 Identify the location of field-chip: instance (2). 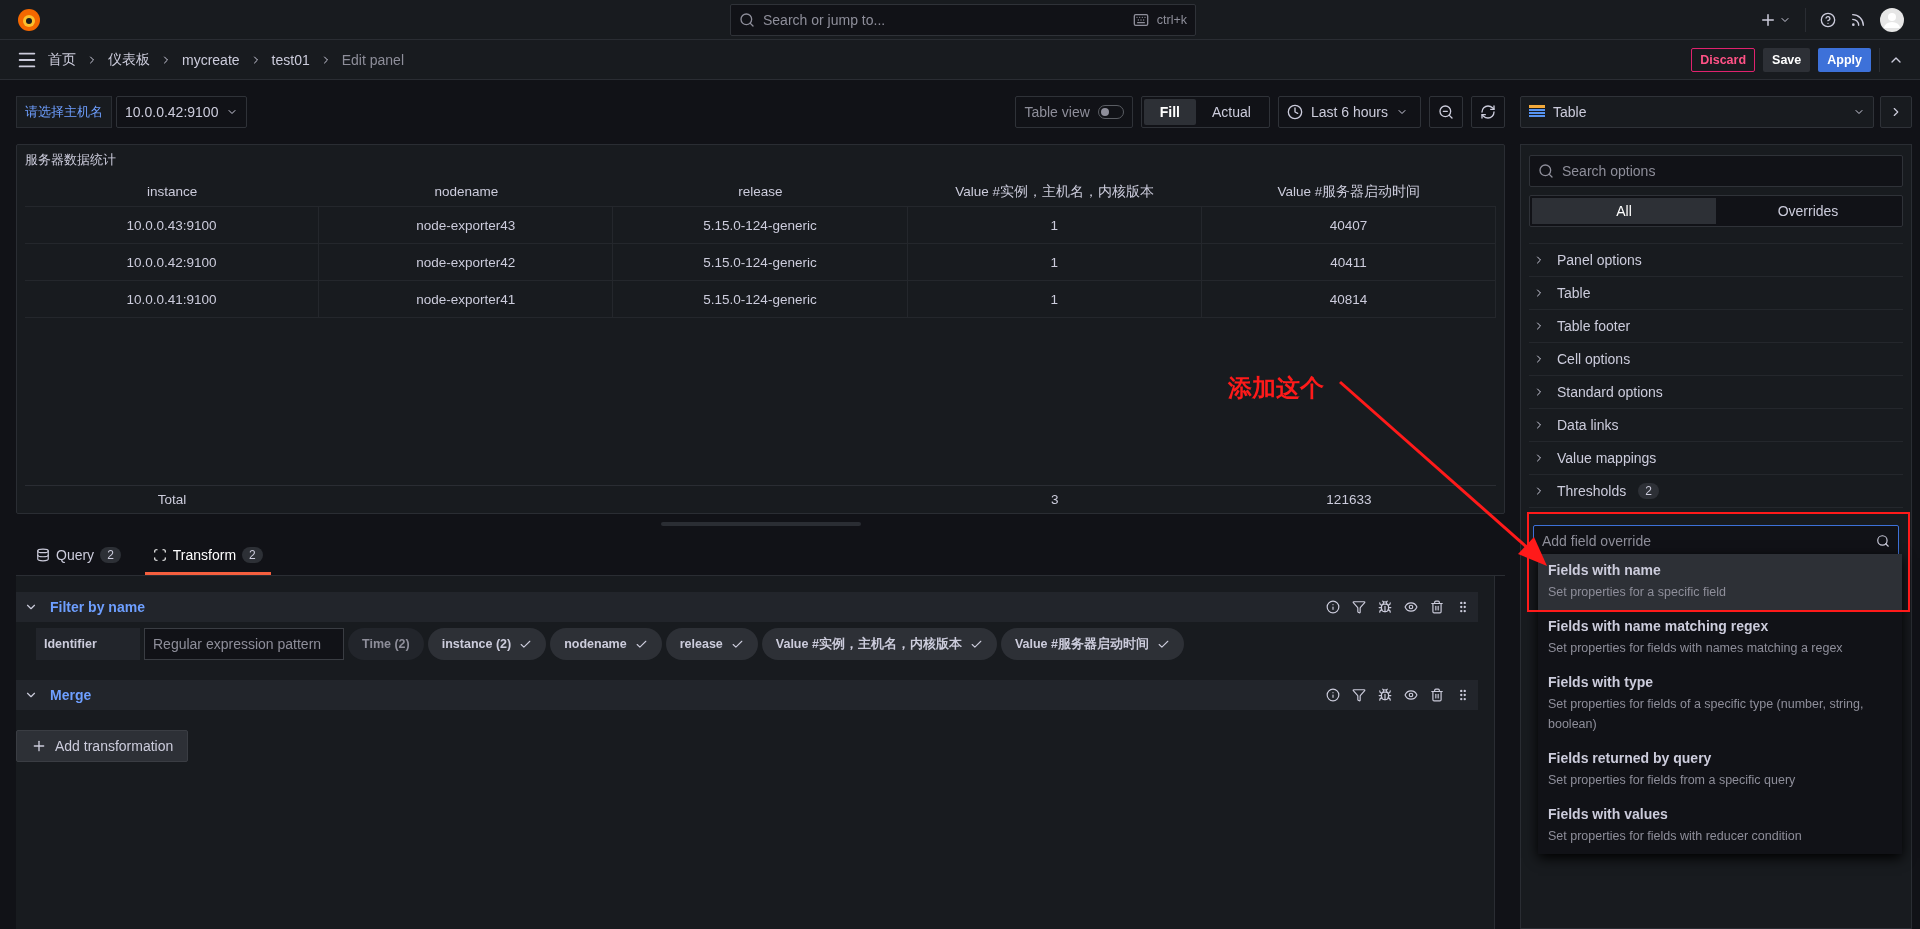
(487, 644).